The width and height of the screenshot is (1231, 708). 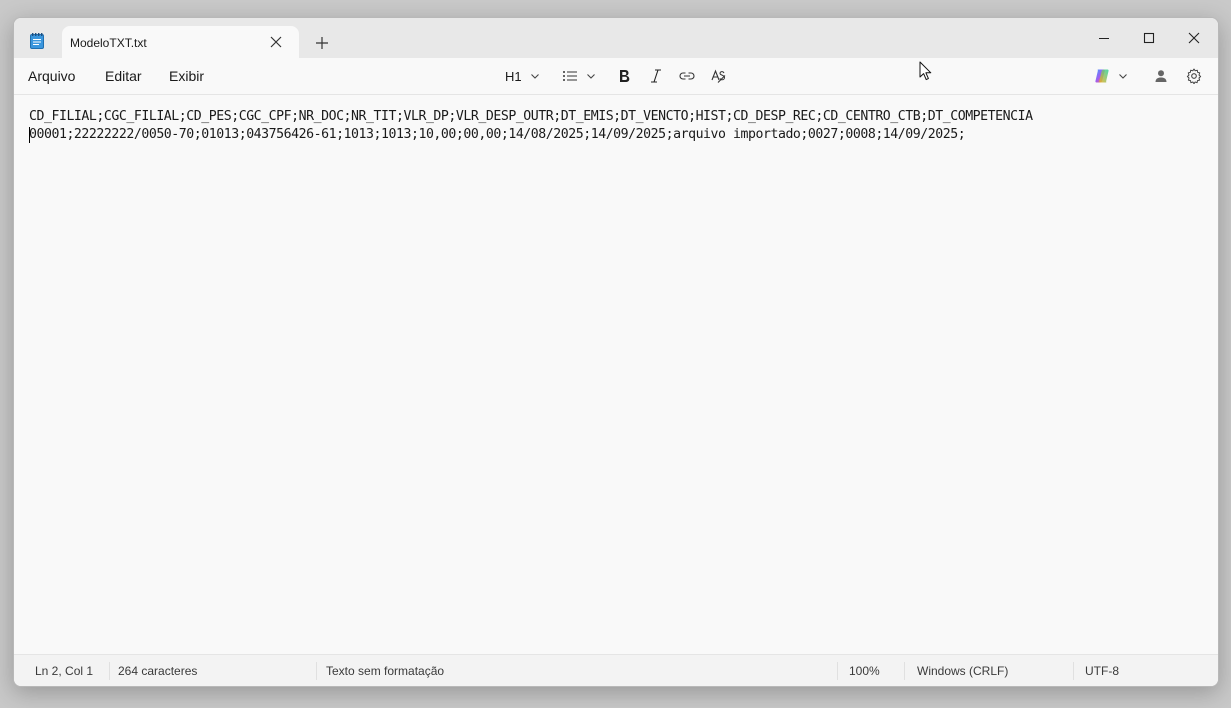 I want to click on settings-icon, so click(x=1194, y=76).